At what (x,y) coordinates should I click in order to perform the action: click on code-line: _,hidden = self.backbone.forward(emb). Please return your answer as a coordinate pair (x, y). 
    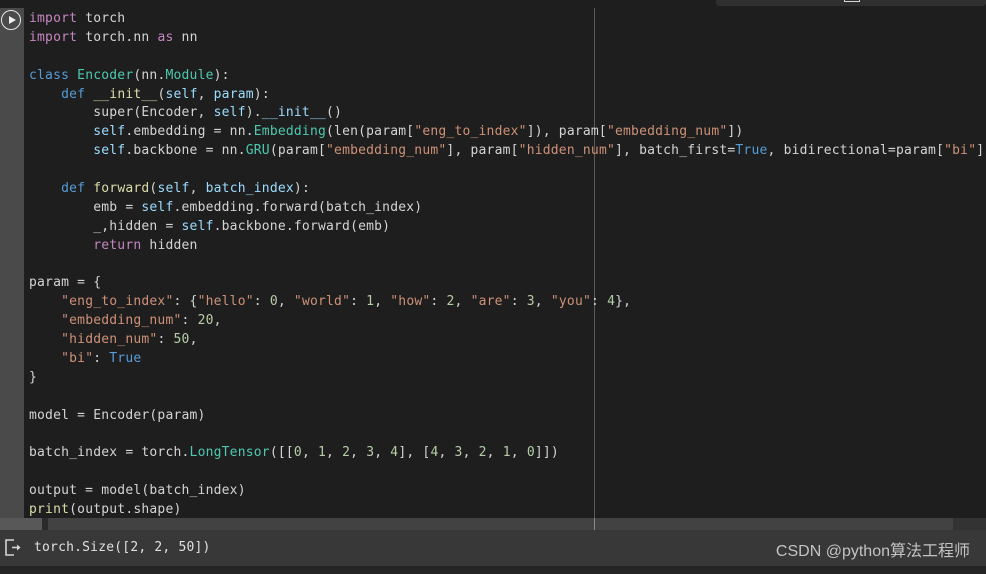
    Looking at the image, I should click on (507, 227).